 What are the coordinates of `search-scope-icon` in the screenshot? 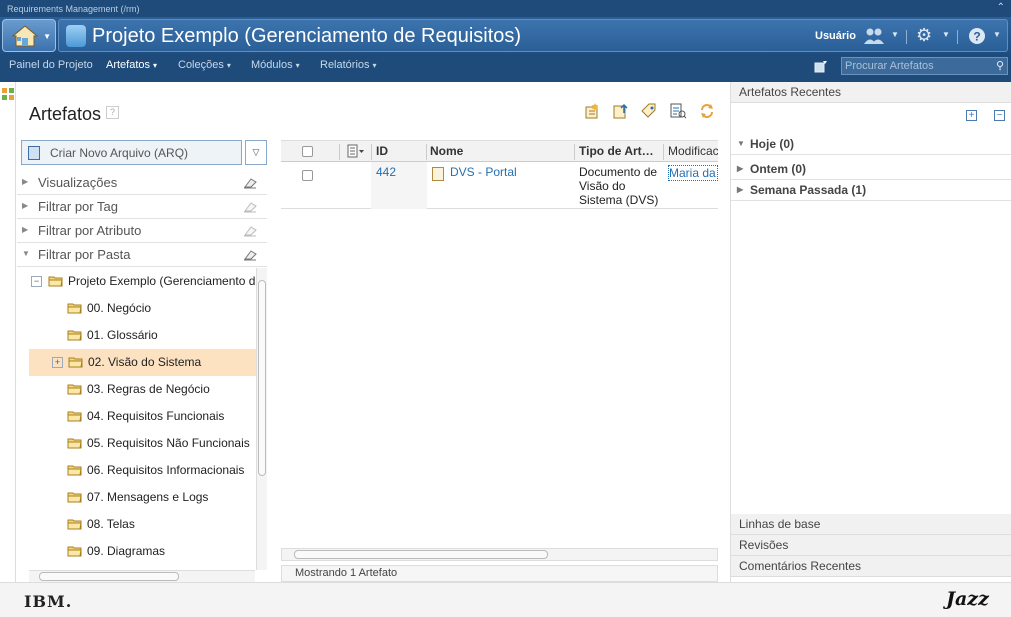 It's located at (821, 66).